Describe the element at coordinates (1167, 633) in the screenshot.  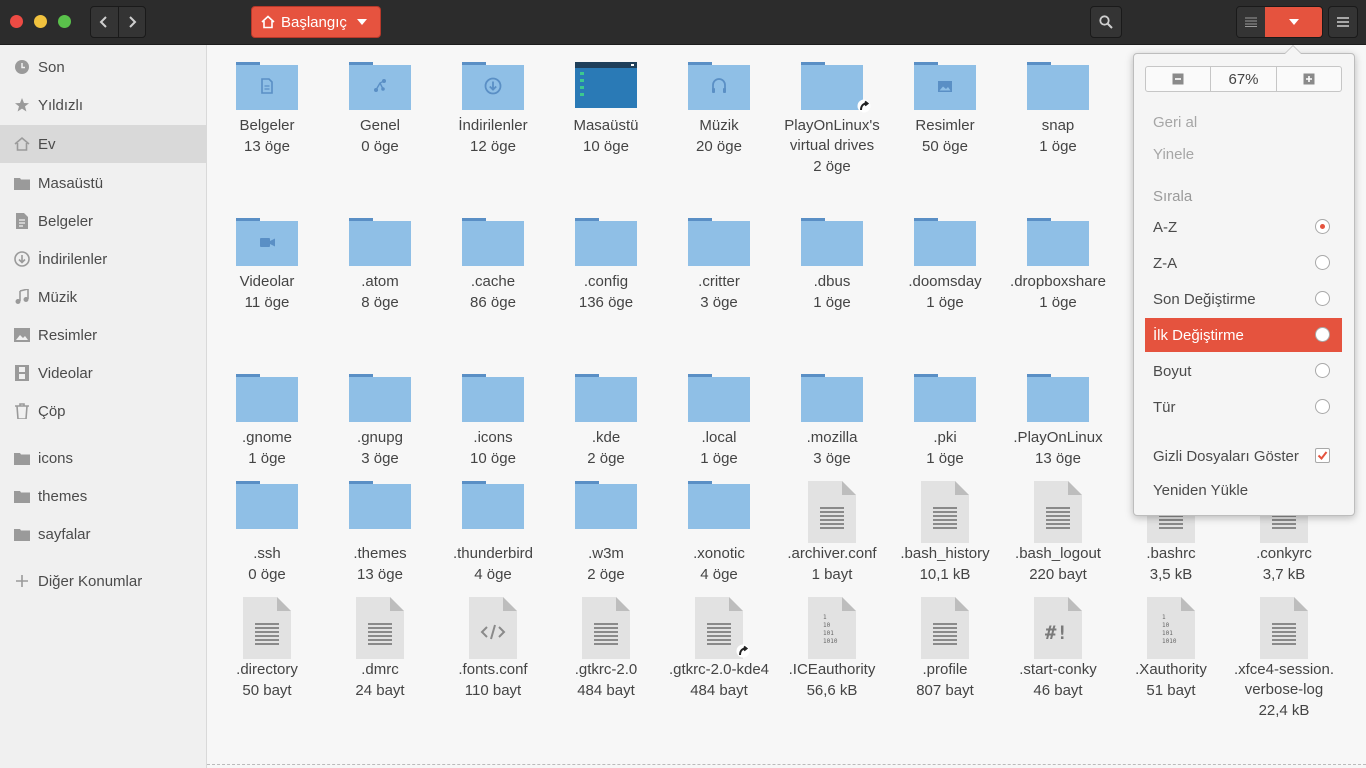
I see `svg-text: 101` at that location.